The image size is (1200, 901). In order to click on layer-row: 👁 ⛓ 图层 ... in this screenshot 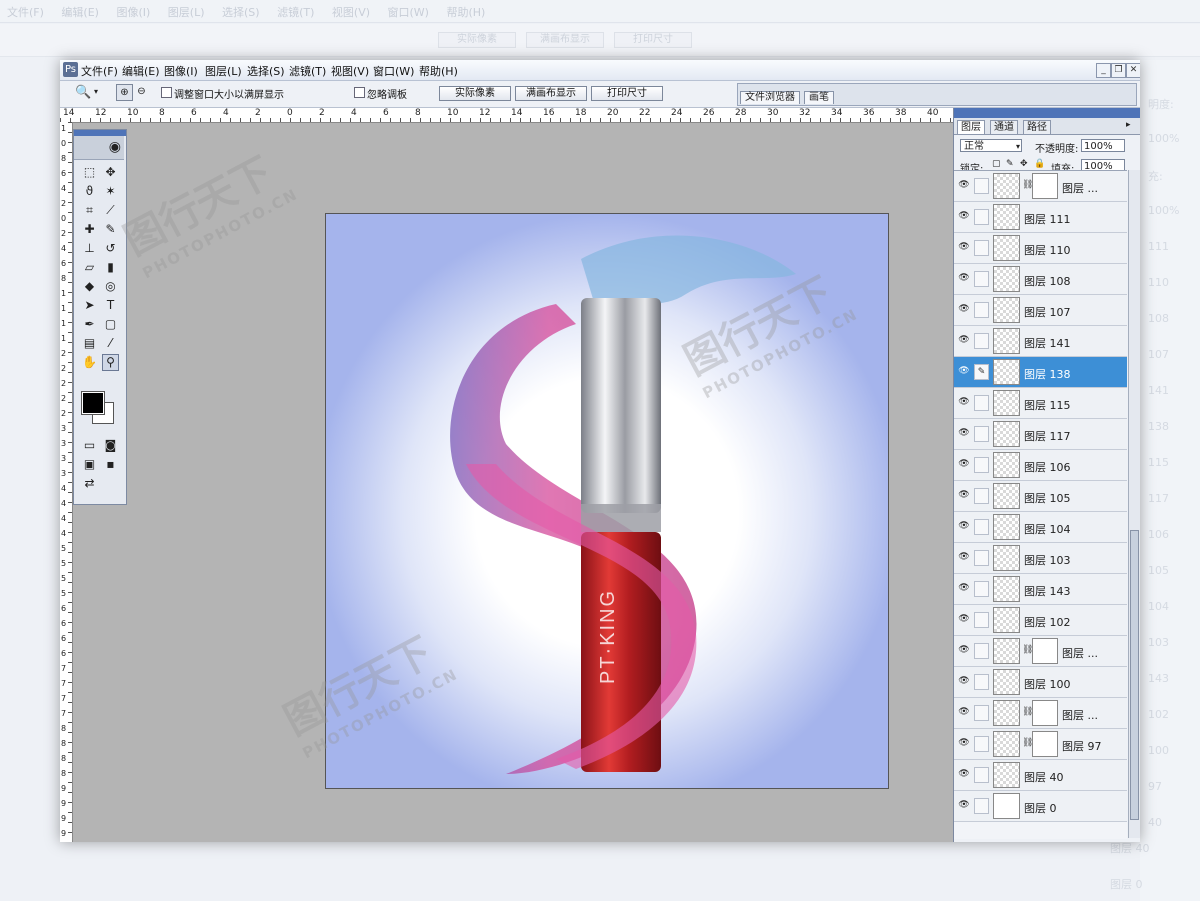, I will do `click(1040, 186)`.